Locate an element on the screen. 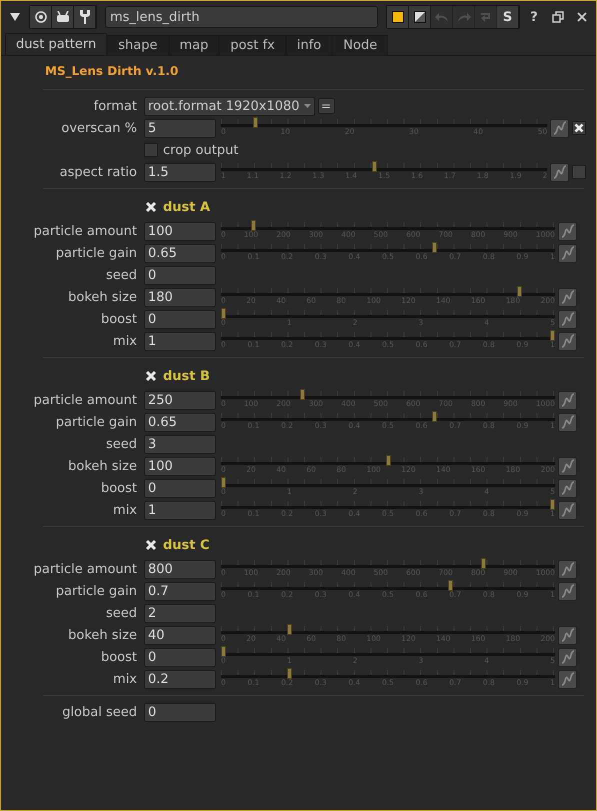 The image size is (597, 811). value-field: 250 is located at coordinates (180, 400).